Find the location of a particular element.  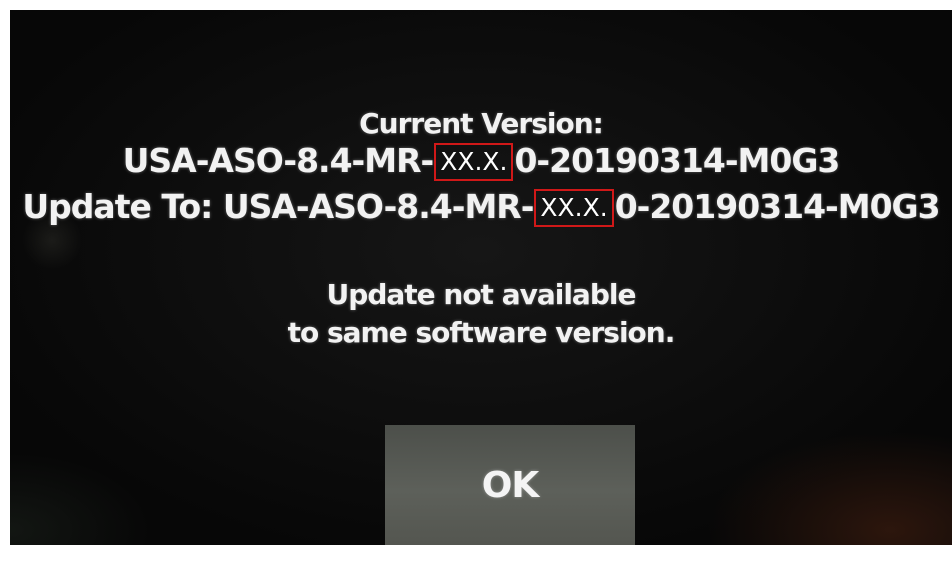

message-line-1: Update not available is located at coordinates (481, 294).